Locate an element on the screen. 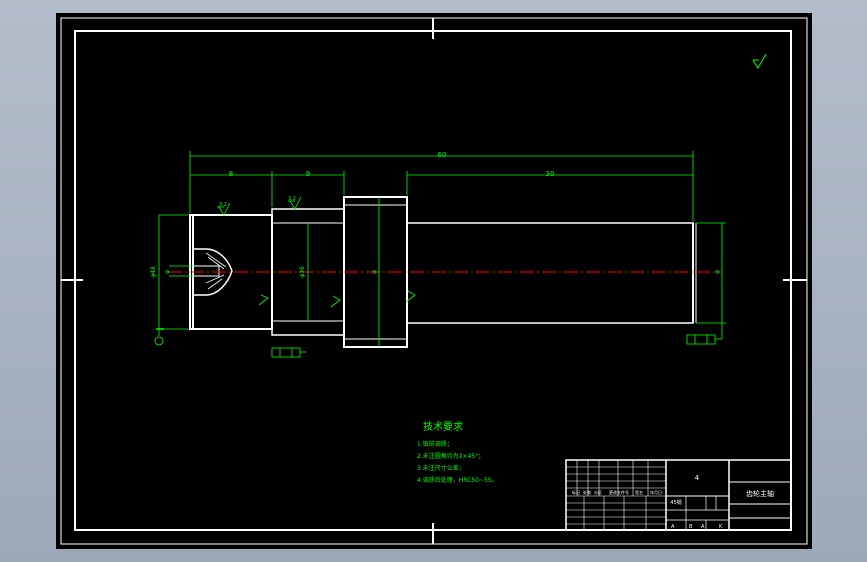  tech-req-title: 技术要求 is located at coordinates (443, 426).